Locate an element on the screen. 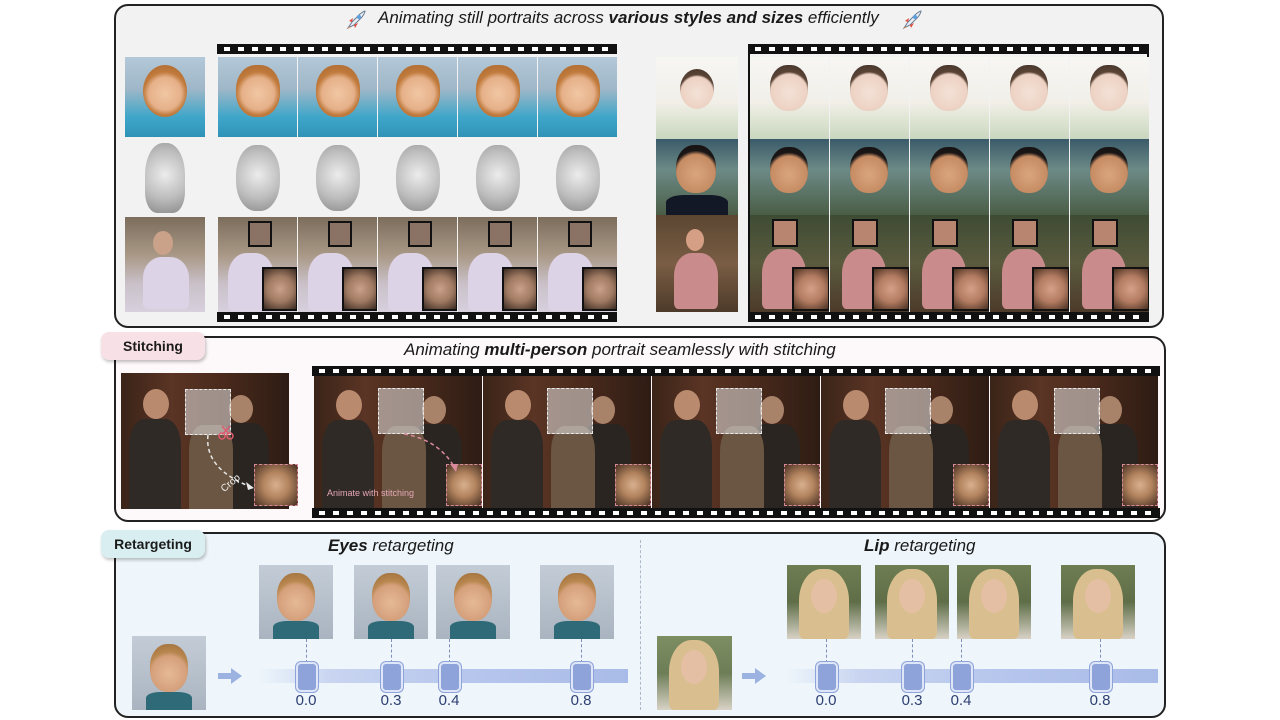 The image size is (1280, 720). eyes-retarget-image is located at coordinates (296, 602).